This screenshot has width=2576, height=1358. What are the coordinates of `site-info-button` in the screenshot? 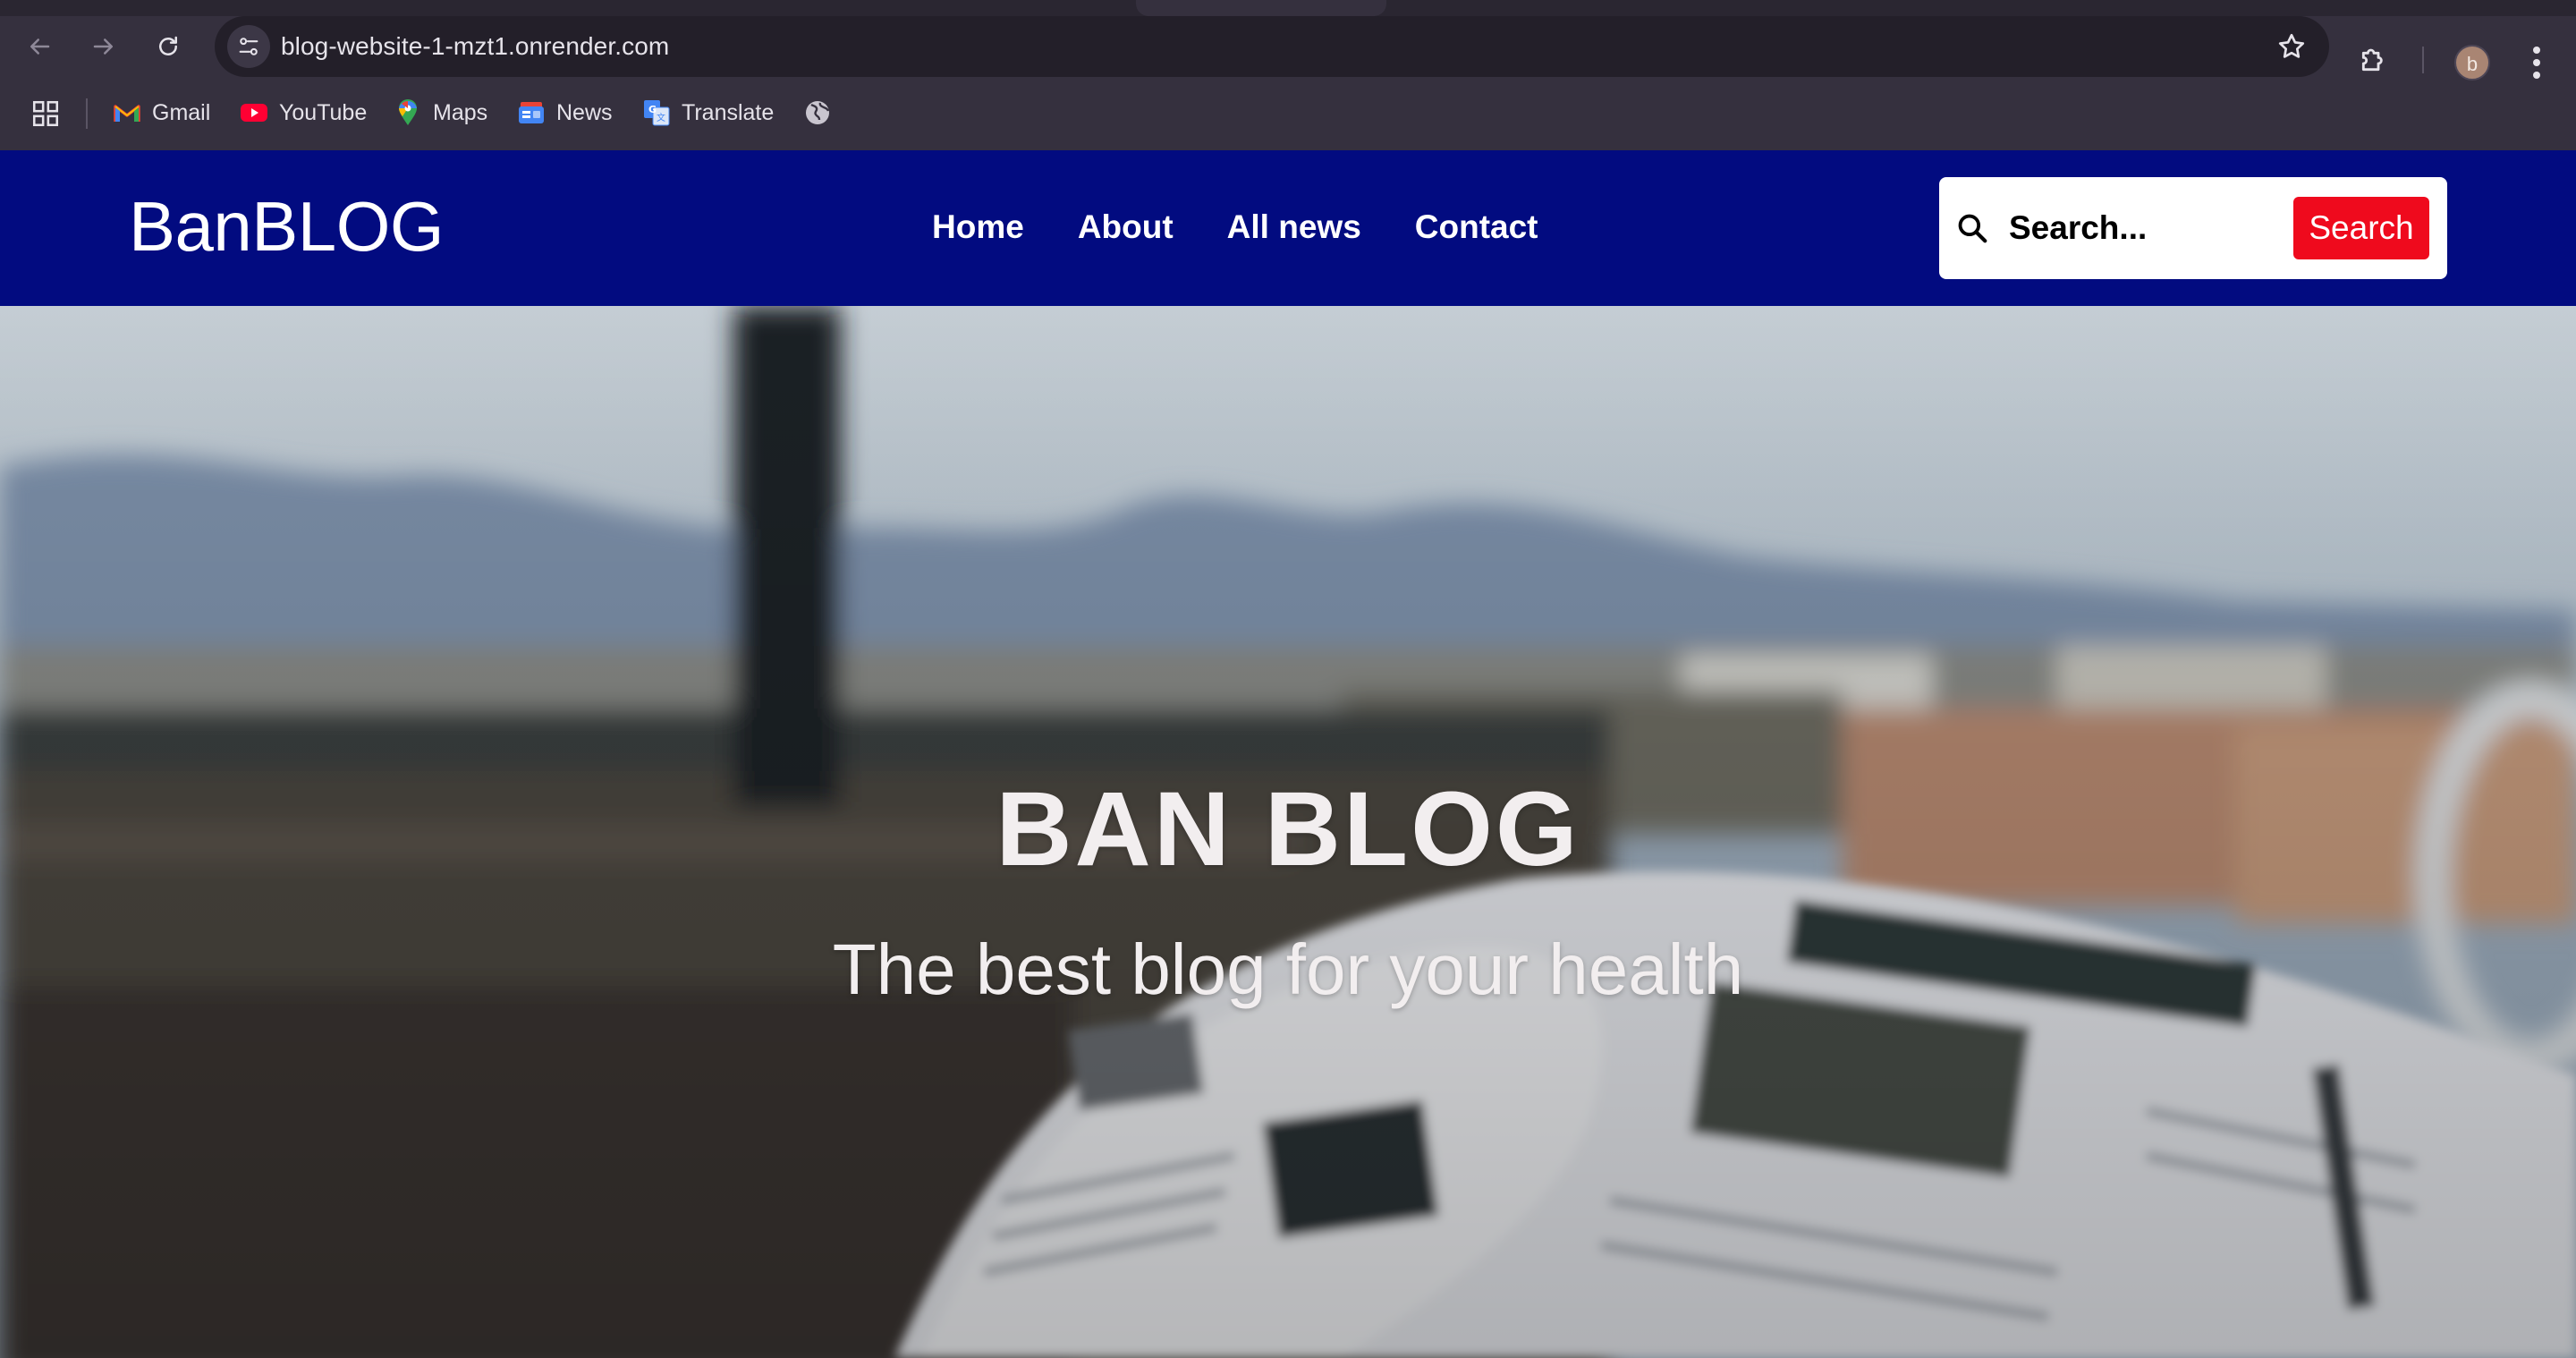 It's located at (248, 46).